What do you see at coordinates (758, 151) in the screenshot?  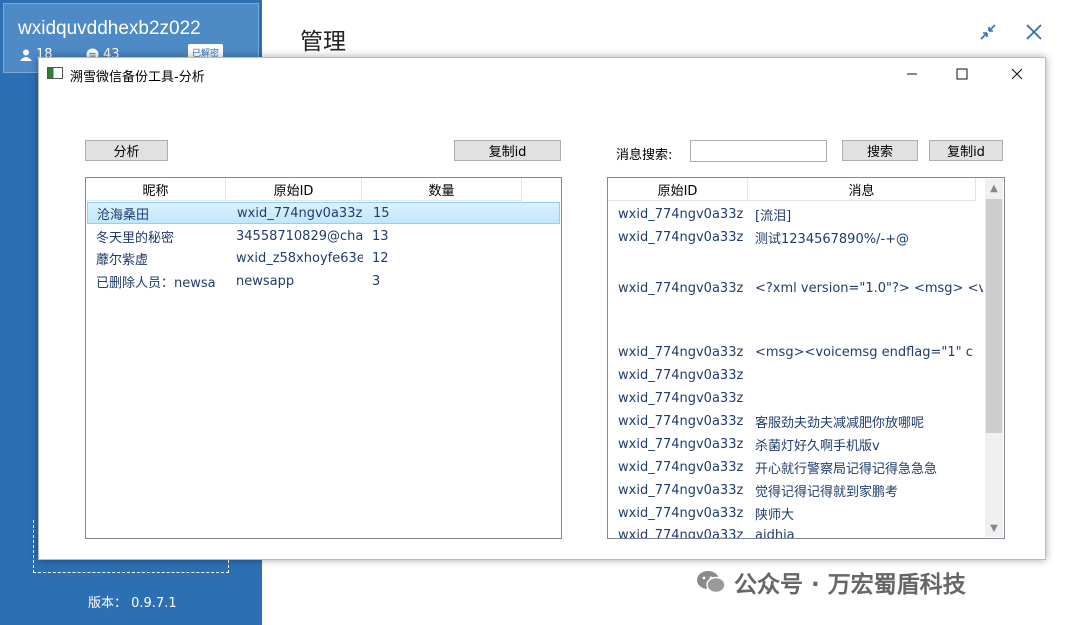 I see `search-input` at bounding box center [758, 151].